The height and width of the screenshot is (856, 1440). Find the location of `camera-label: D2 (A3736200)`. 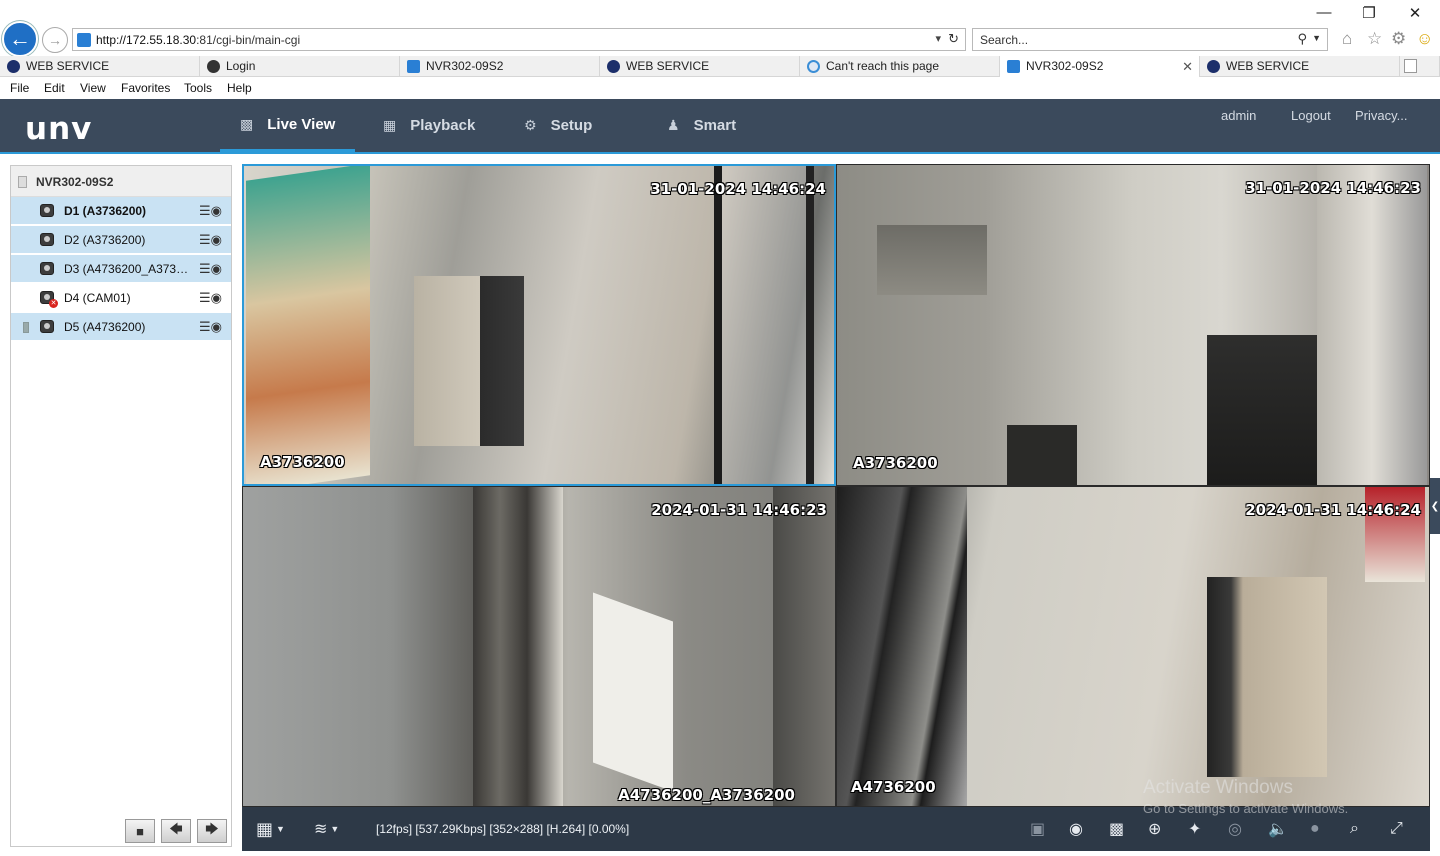

camera-label: D2 (A3736200) is located at coordinates (105, 240).